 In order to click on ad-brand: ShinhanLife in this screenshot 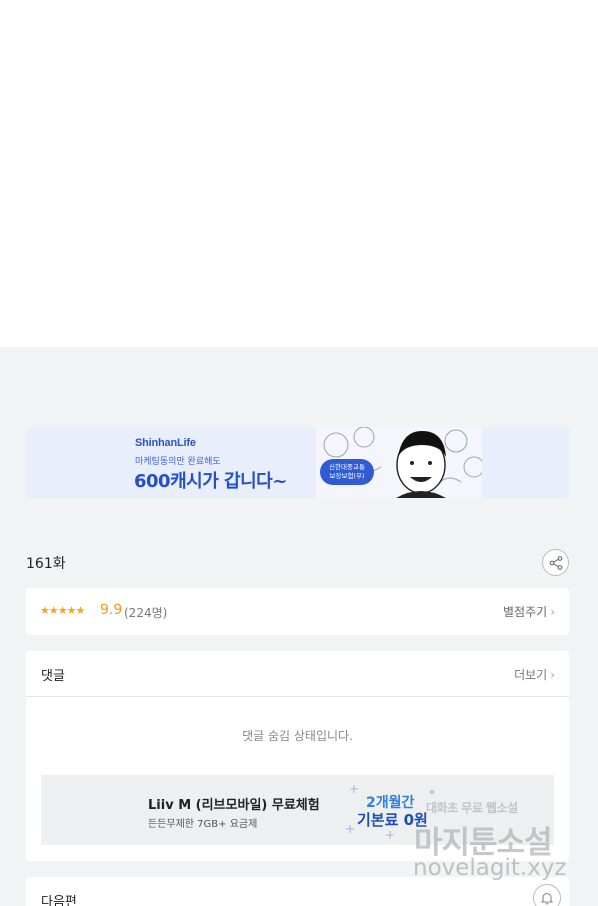, I will do `click(165, 443)`.